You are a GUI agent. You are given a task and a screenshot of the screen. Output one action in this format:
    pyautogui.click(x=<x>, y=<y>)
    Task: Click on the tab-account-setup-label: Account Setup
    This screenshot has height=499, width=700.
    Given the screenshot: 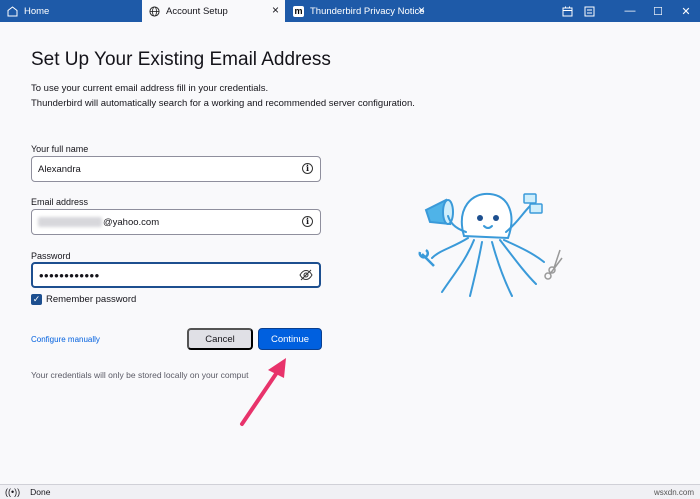 What is the action you would take?
    pyautogui.click(x=197, y=11)
    